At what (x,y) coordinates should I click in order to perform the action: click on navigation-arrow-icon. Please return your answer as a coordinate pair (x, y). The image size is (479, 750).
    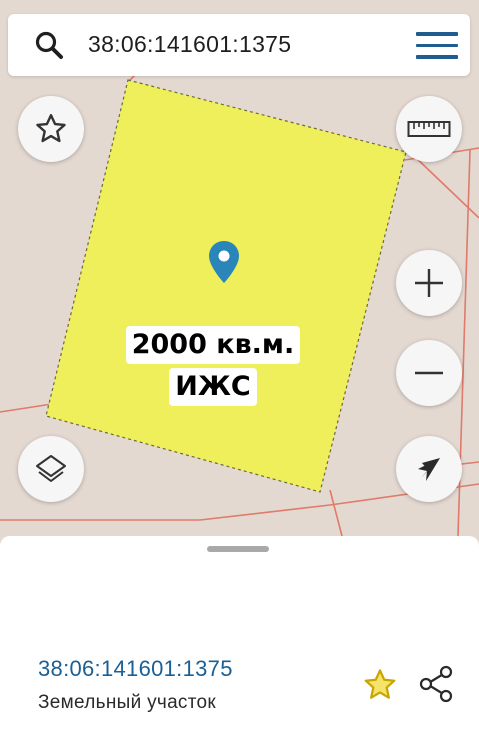
    Looking at the image, I should click on (429, 469).